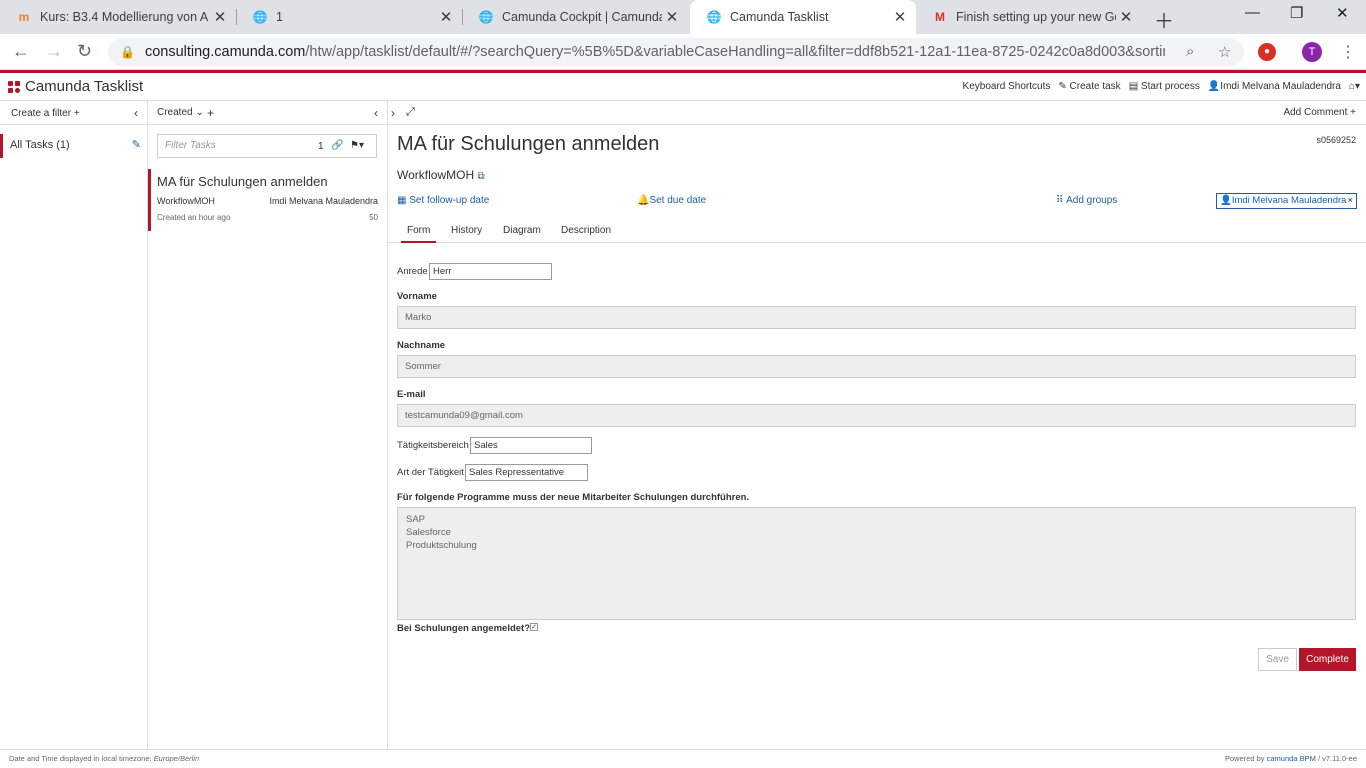 This screenshot has width=1366, height=768. What do you see at coordinates (586, 230) in the screenshot?
I see `tab-description: Description` at bounding box center [586, 230].